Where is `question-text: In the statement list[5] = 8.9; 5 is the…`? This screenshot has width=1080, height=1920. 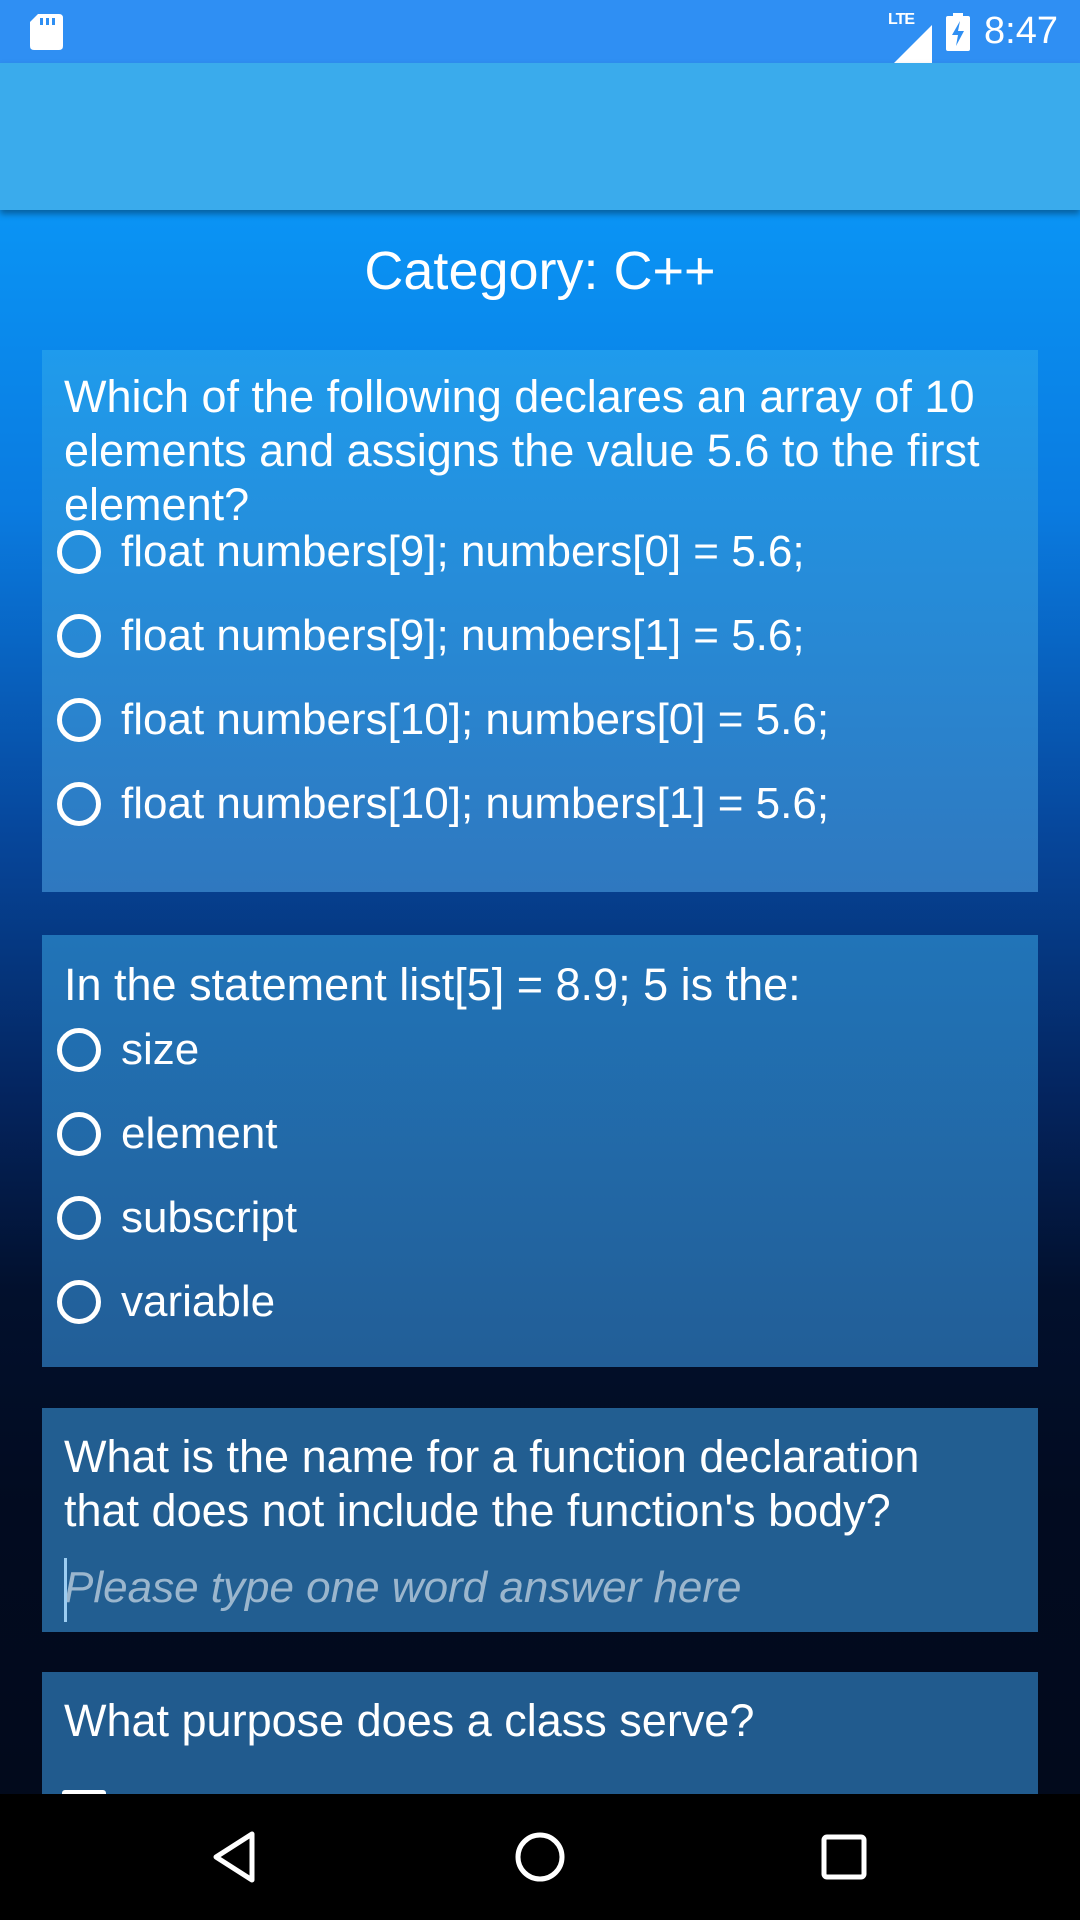 question-text: In the statement list[5] = 8.9; 5 is the… is located at coordinates (432, 984).